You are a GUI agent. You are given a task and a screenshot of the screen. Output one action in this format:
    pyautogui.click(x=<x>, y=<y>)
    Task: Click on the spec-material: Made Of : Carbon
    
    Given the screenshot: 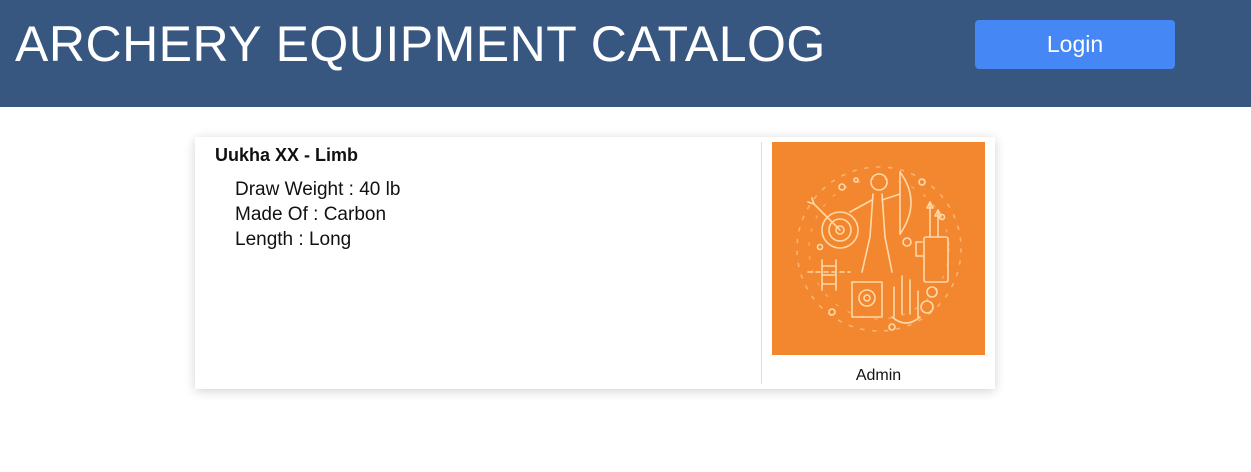 What is the action you would take?
    pyautogui.click(x=311, y=214)
    